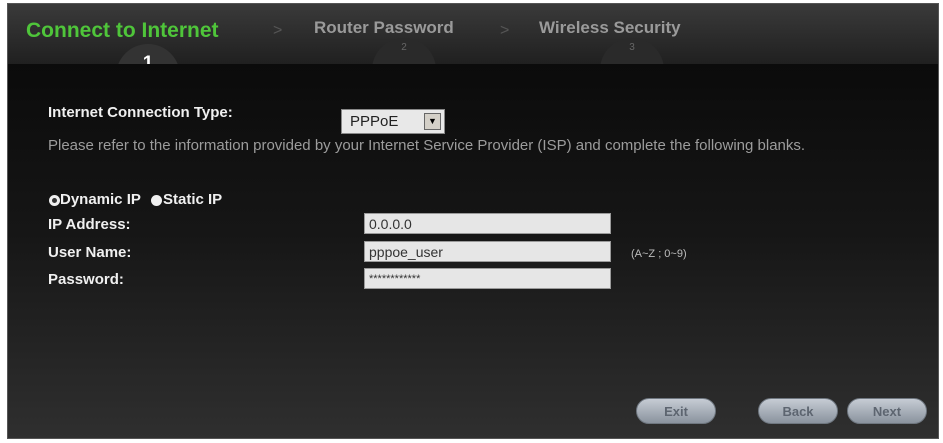 Image resolution: width=943 pixels, height=443 pixels. What do you see at coordinates (89, 224) in the screenshot?
I see `ip-address-label: IP Address:` at bounding box center [89, 224].